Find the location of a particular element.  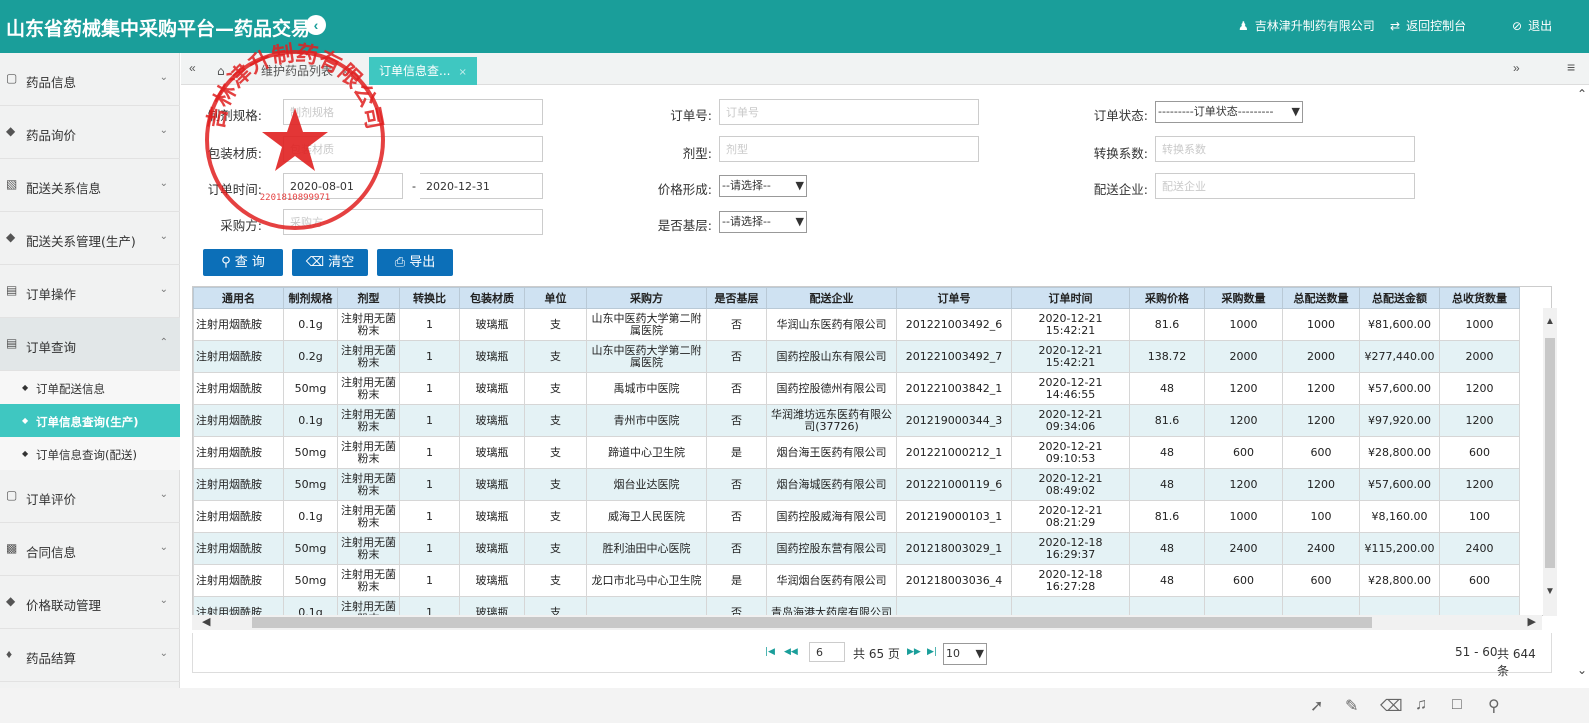

table-cell: 1200 is located at coordinates (1479, 484).